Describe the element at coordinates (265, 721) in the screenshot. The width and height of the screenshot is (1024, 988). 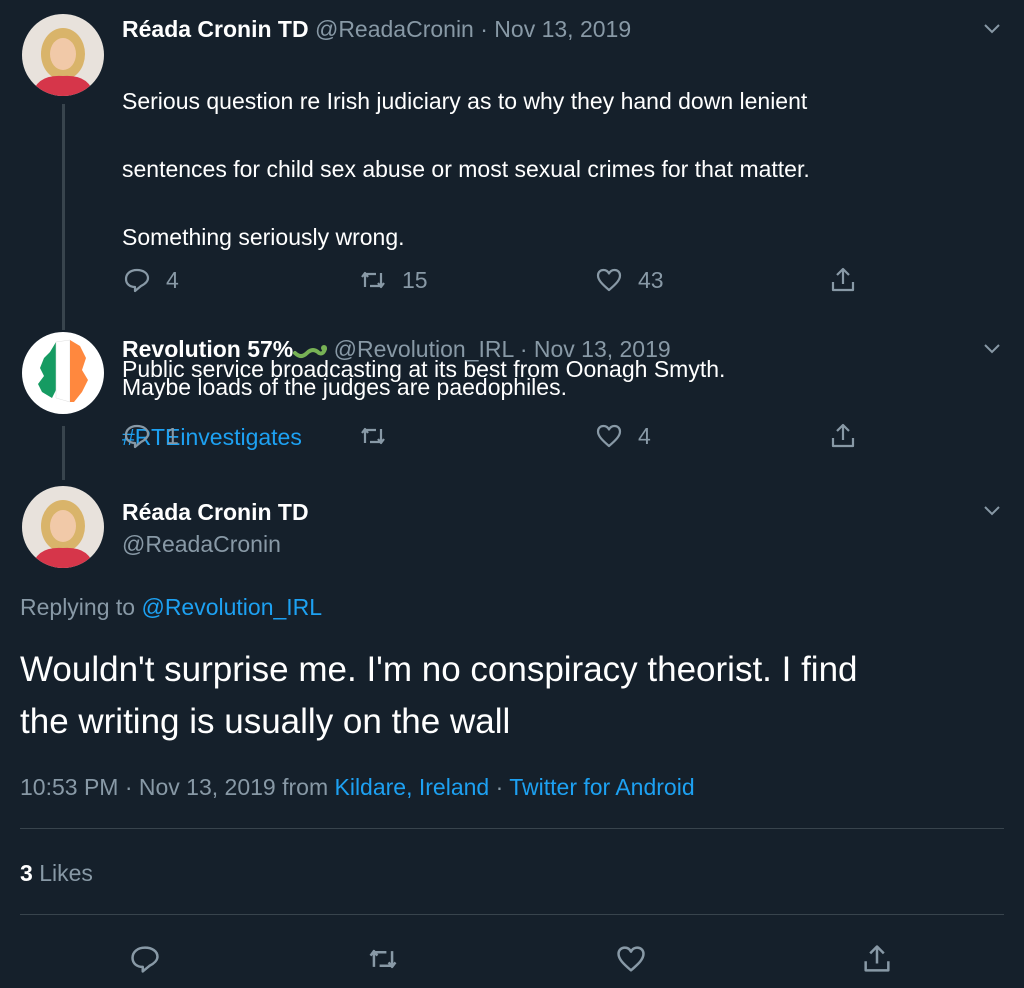
I see `tweet-text-line: the writing is usually on the wall` at that location.